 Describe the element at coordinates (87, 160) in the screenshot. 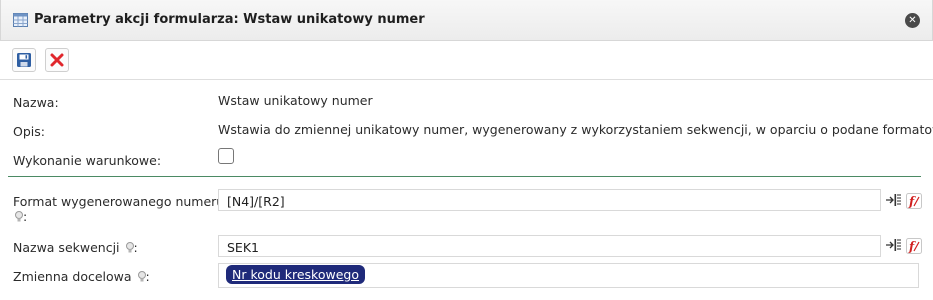

I see `conditional-label: Wykonanie warunkowe:` at that location.